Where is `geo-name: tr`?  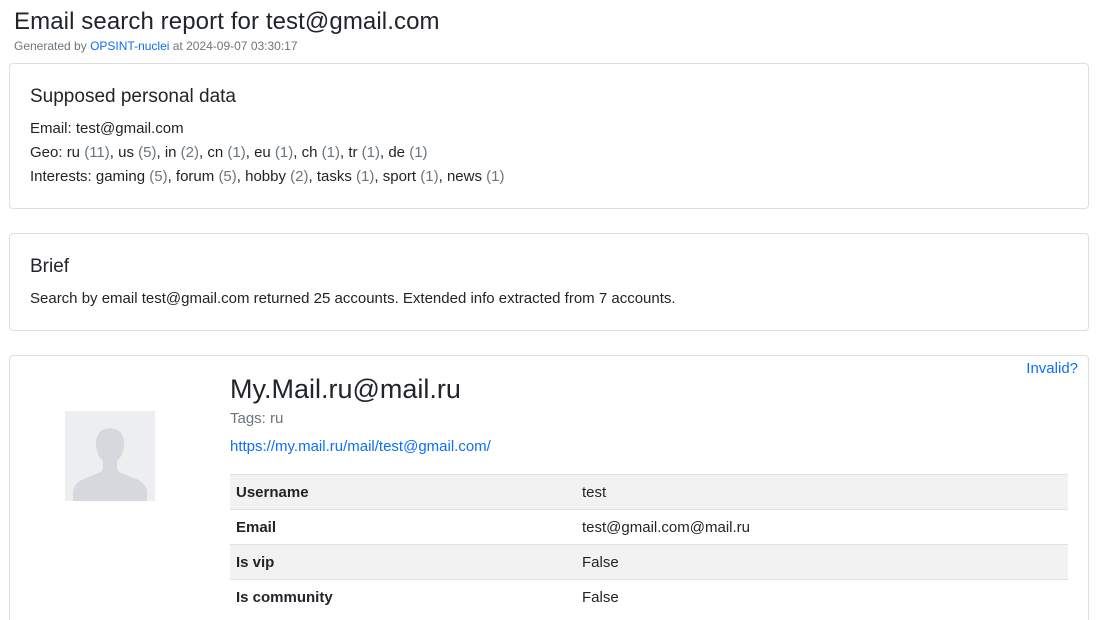 geo-name: tr is located at coordinates (353, 152).